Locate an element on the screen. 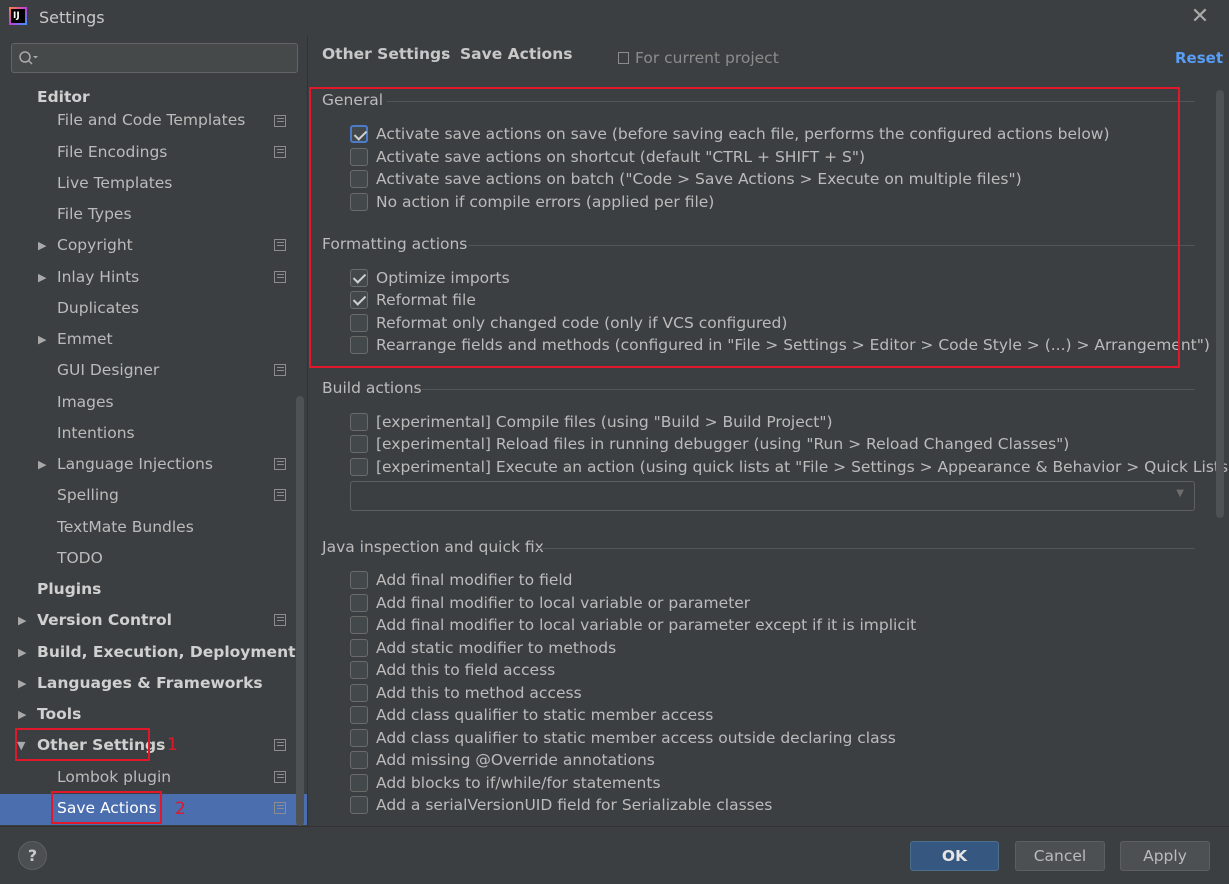  intellij-logo-icon: IJ is located at coordinates (18, 16).